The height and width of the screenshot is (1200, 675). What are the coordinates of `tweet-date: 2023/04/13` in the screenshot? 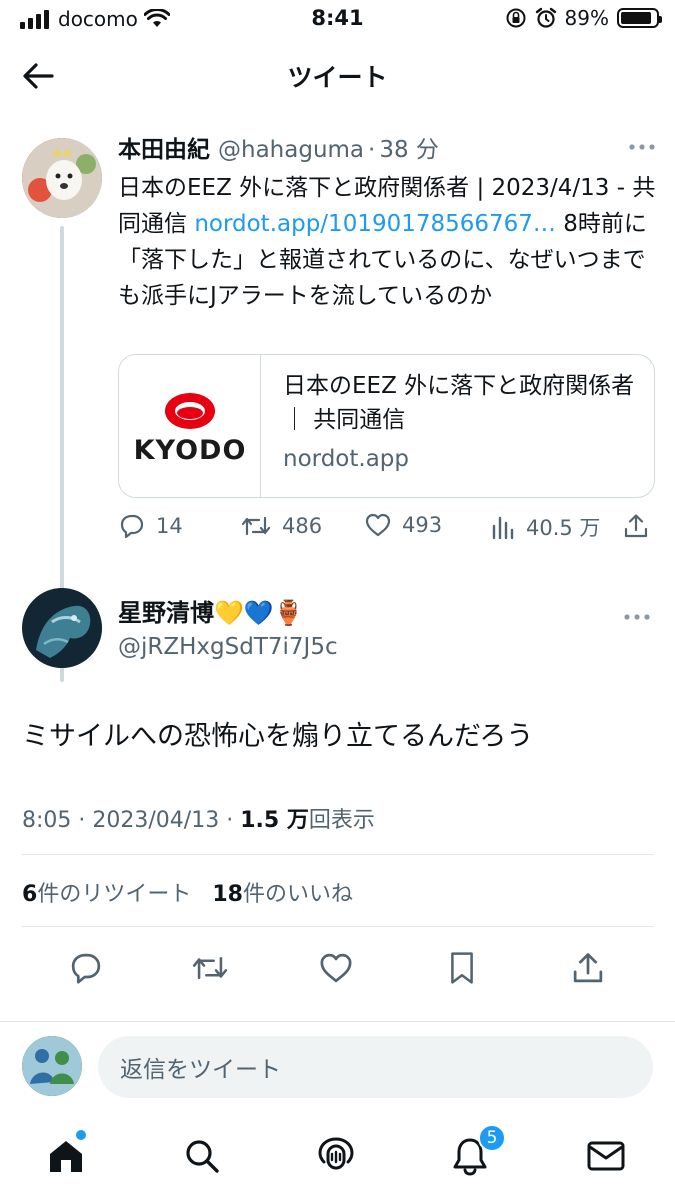 It's located at (155, 820).